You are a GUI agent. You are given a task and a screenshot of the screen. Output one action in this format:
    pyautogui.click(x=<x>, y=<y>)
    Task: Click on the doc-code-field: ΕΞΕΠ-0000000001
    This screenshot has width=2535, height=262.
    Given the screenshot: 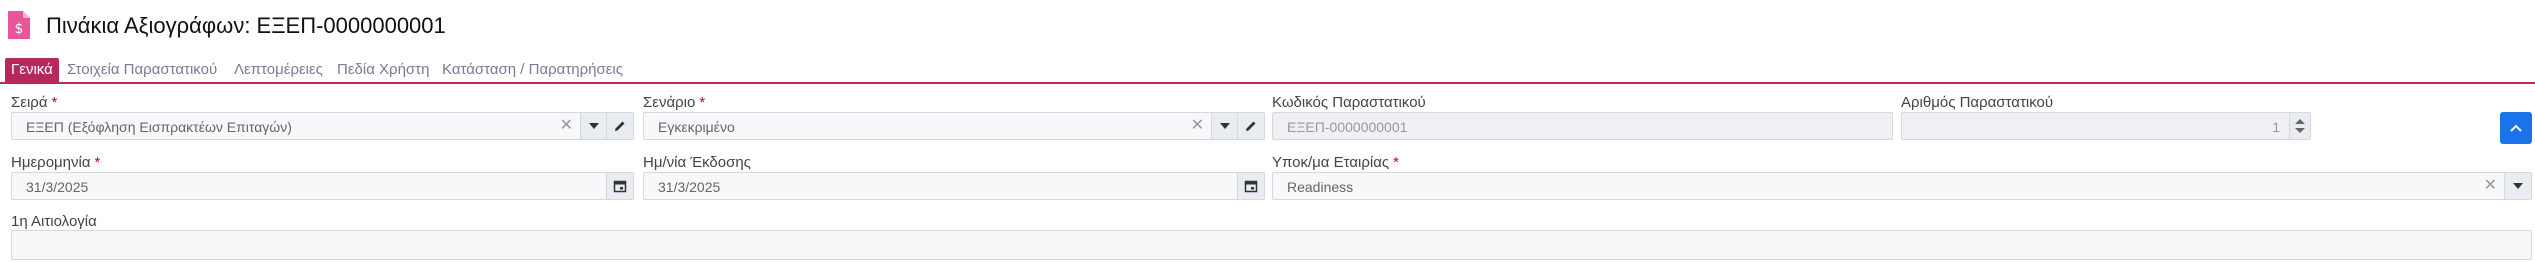 What is the action you would take?
    pyautogui.click(x=1582, y=126)
    